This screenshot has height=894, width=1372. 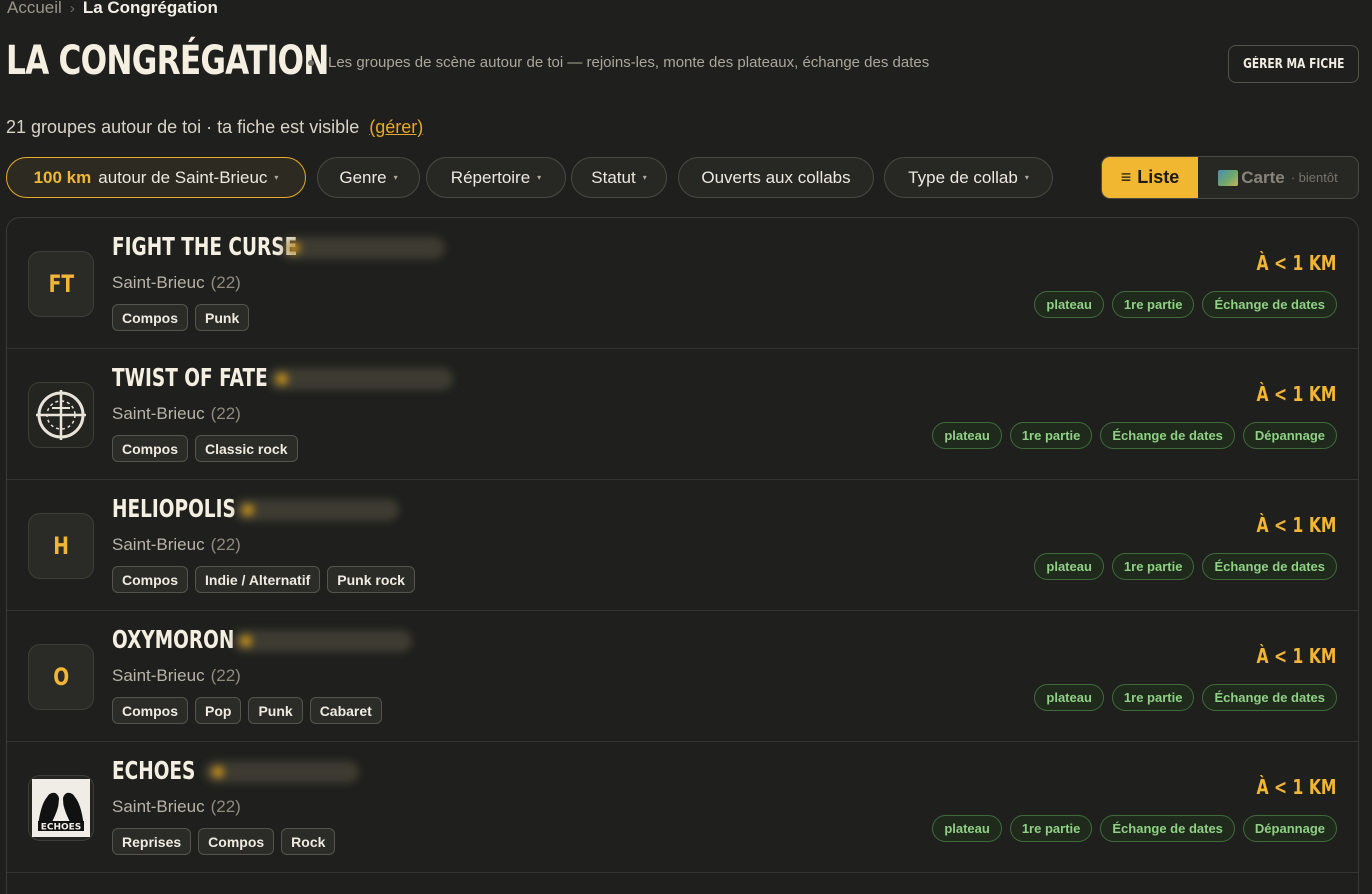 I want to click on manage-profile-button: GÉRER MA FICHE, so click(x=1293, y=64).